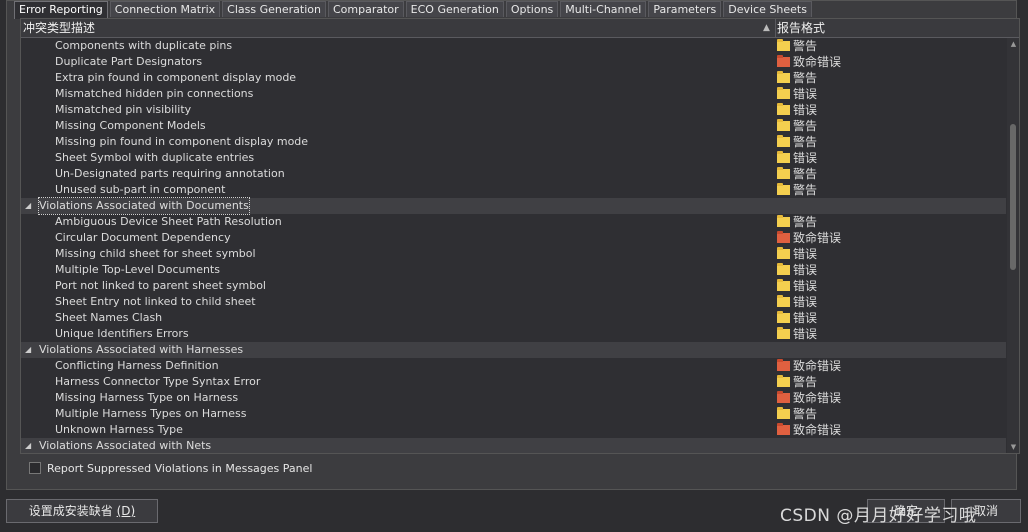  What do you see at coordinates (1013, 197) in the screenshot?
I see `scroll-thumb` at bounding box center [1013, 197].